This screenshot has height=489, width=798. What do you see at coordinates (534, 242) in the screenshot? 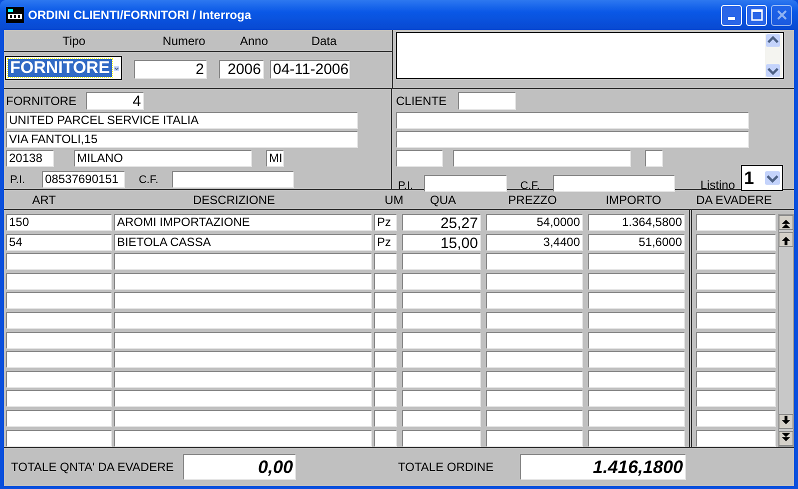
I see `price-cell: 3,4400` at bounding box center [534, 242].